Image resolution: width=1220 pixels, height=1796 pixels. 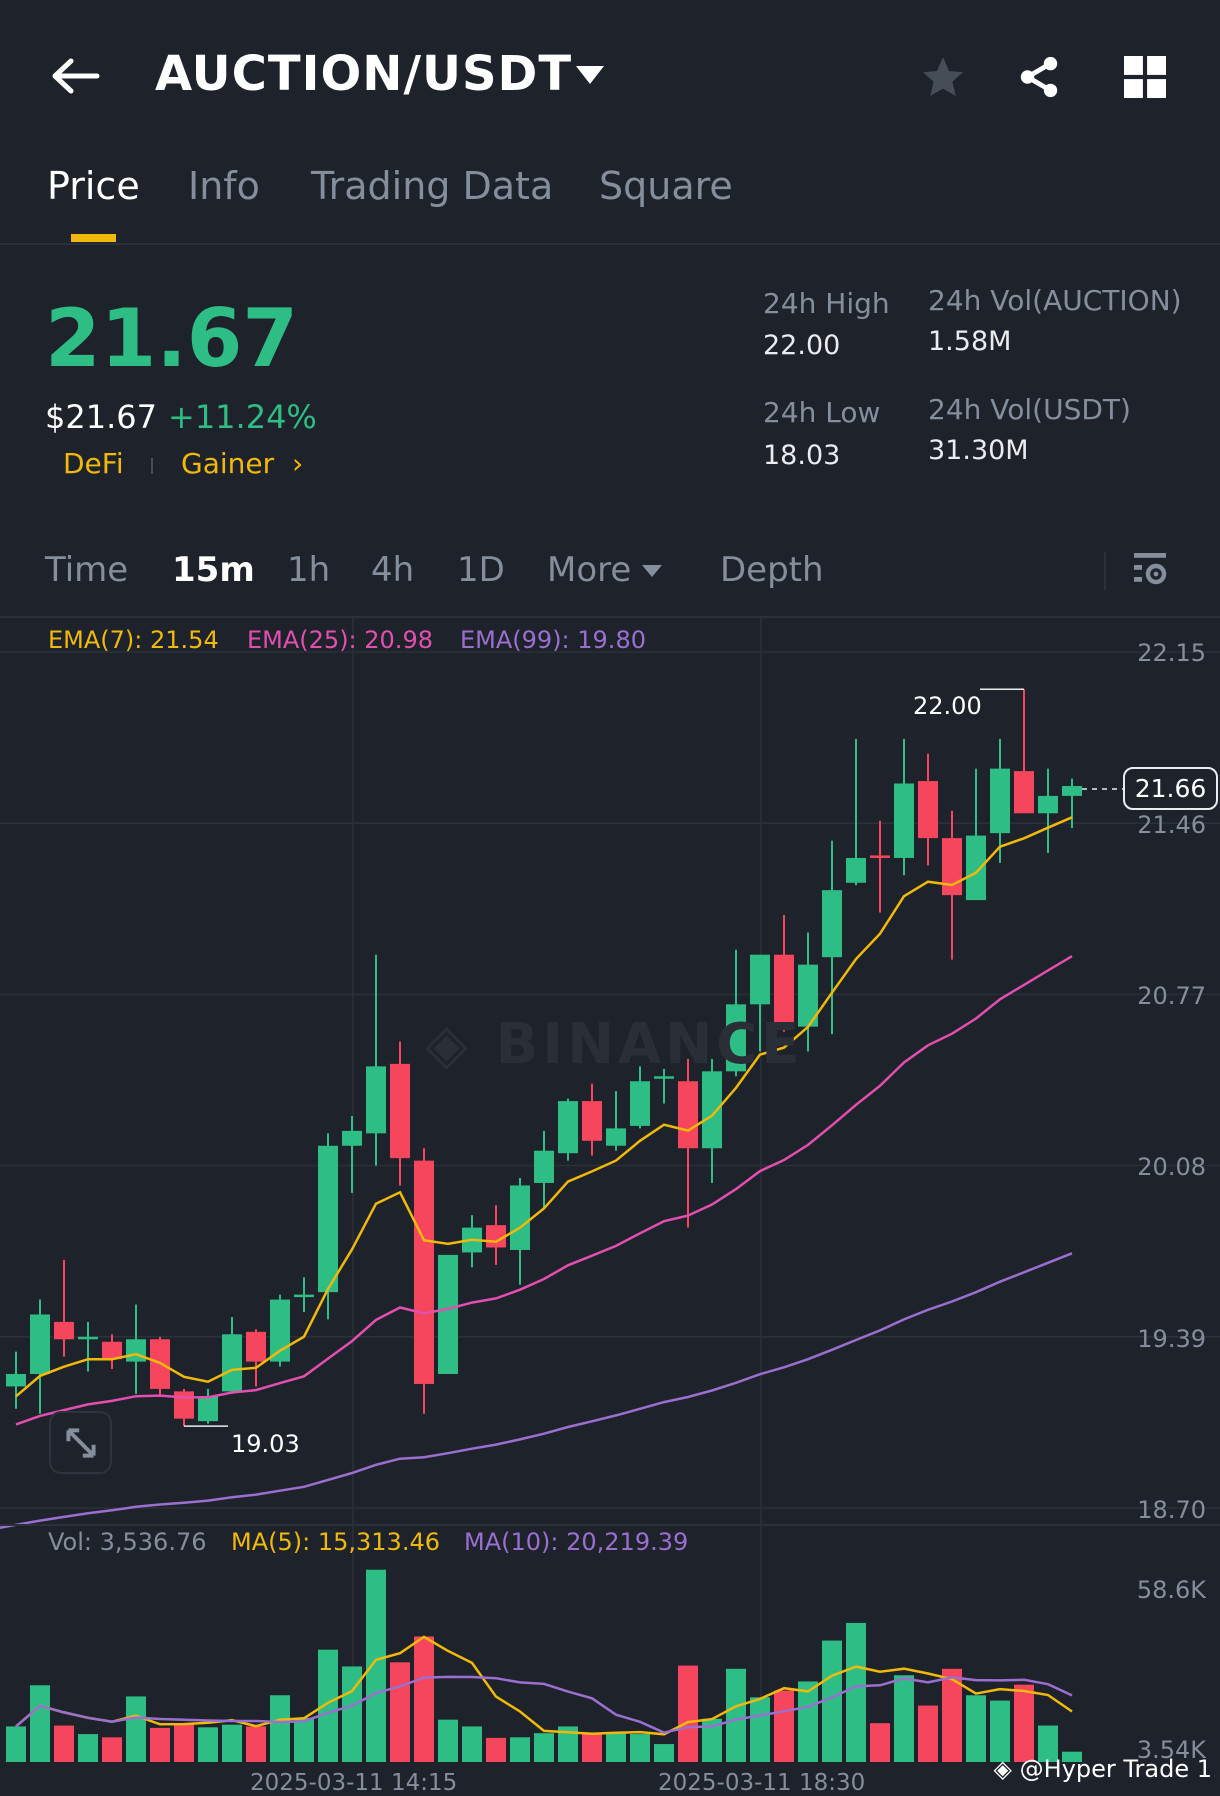 I want to click on binance-watermark: ◈ BINANCE, so click(x=614, y=1044).